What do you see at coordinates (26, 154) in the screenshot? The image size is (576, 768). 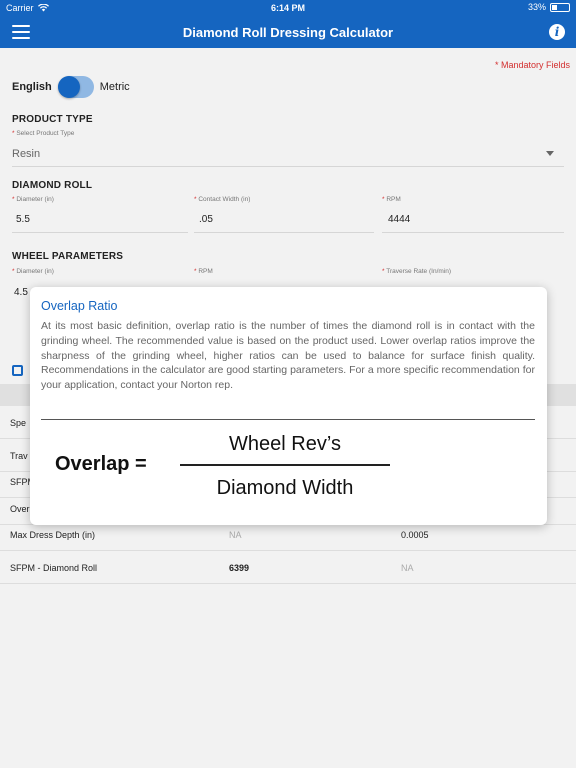 I see `product-type-select: Resin` at bounding box center [26, 154].